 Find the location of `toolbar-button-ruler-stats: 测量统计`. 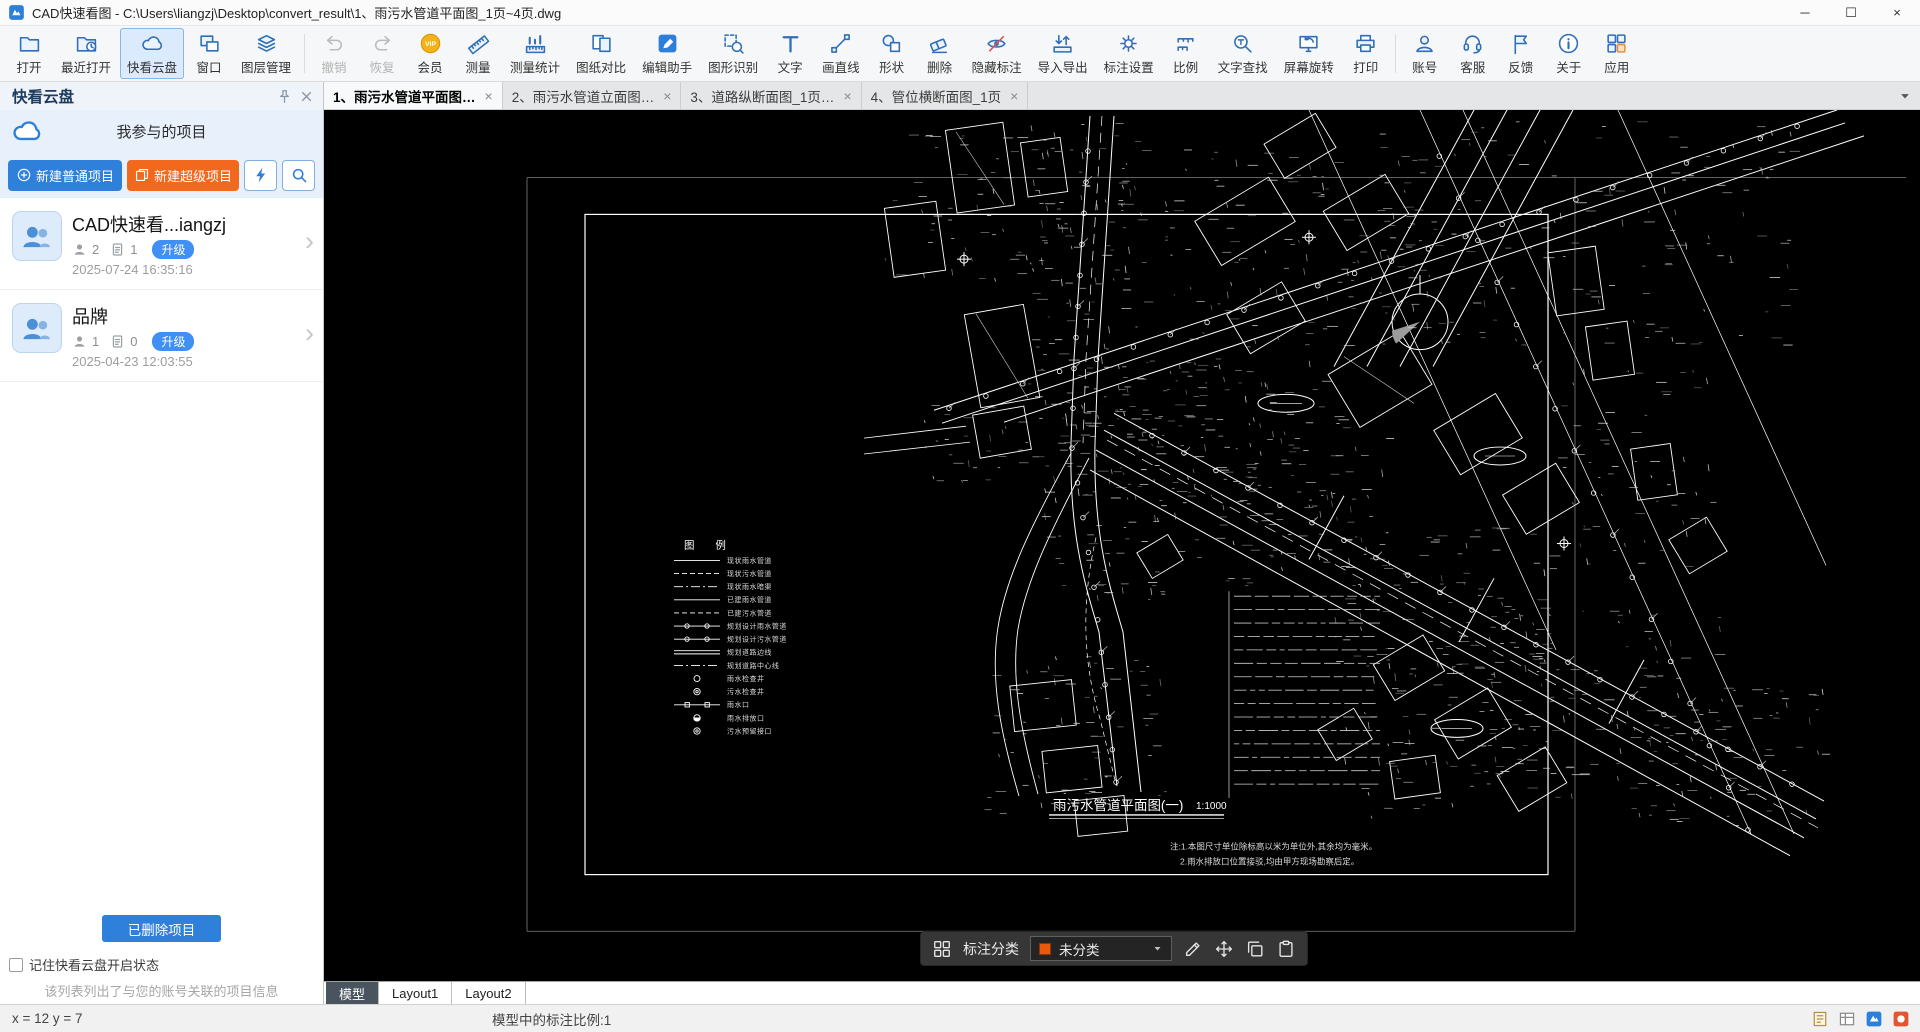

toolbar-button-ruler-stats: 测量统计 is located at coordinates (535, 53).